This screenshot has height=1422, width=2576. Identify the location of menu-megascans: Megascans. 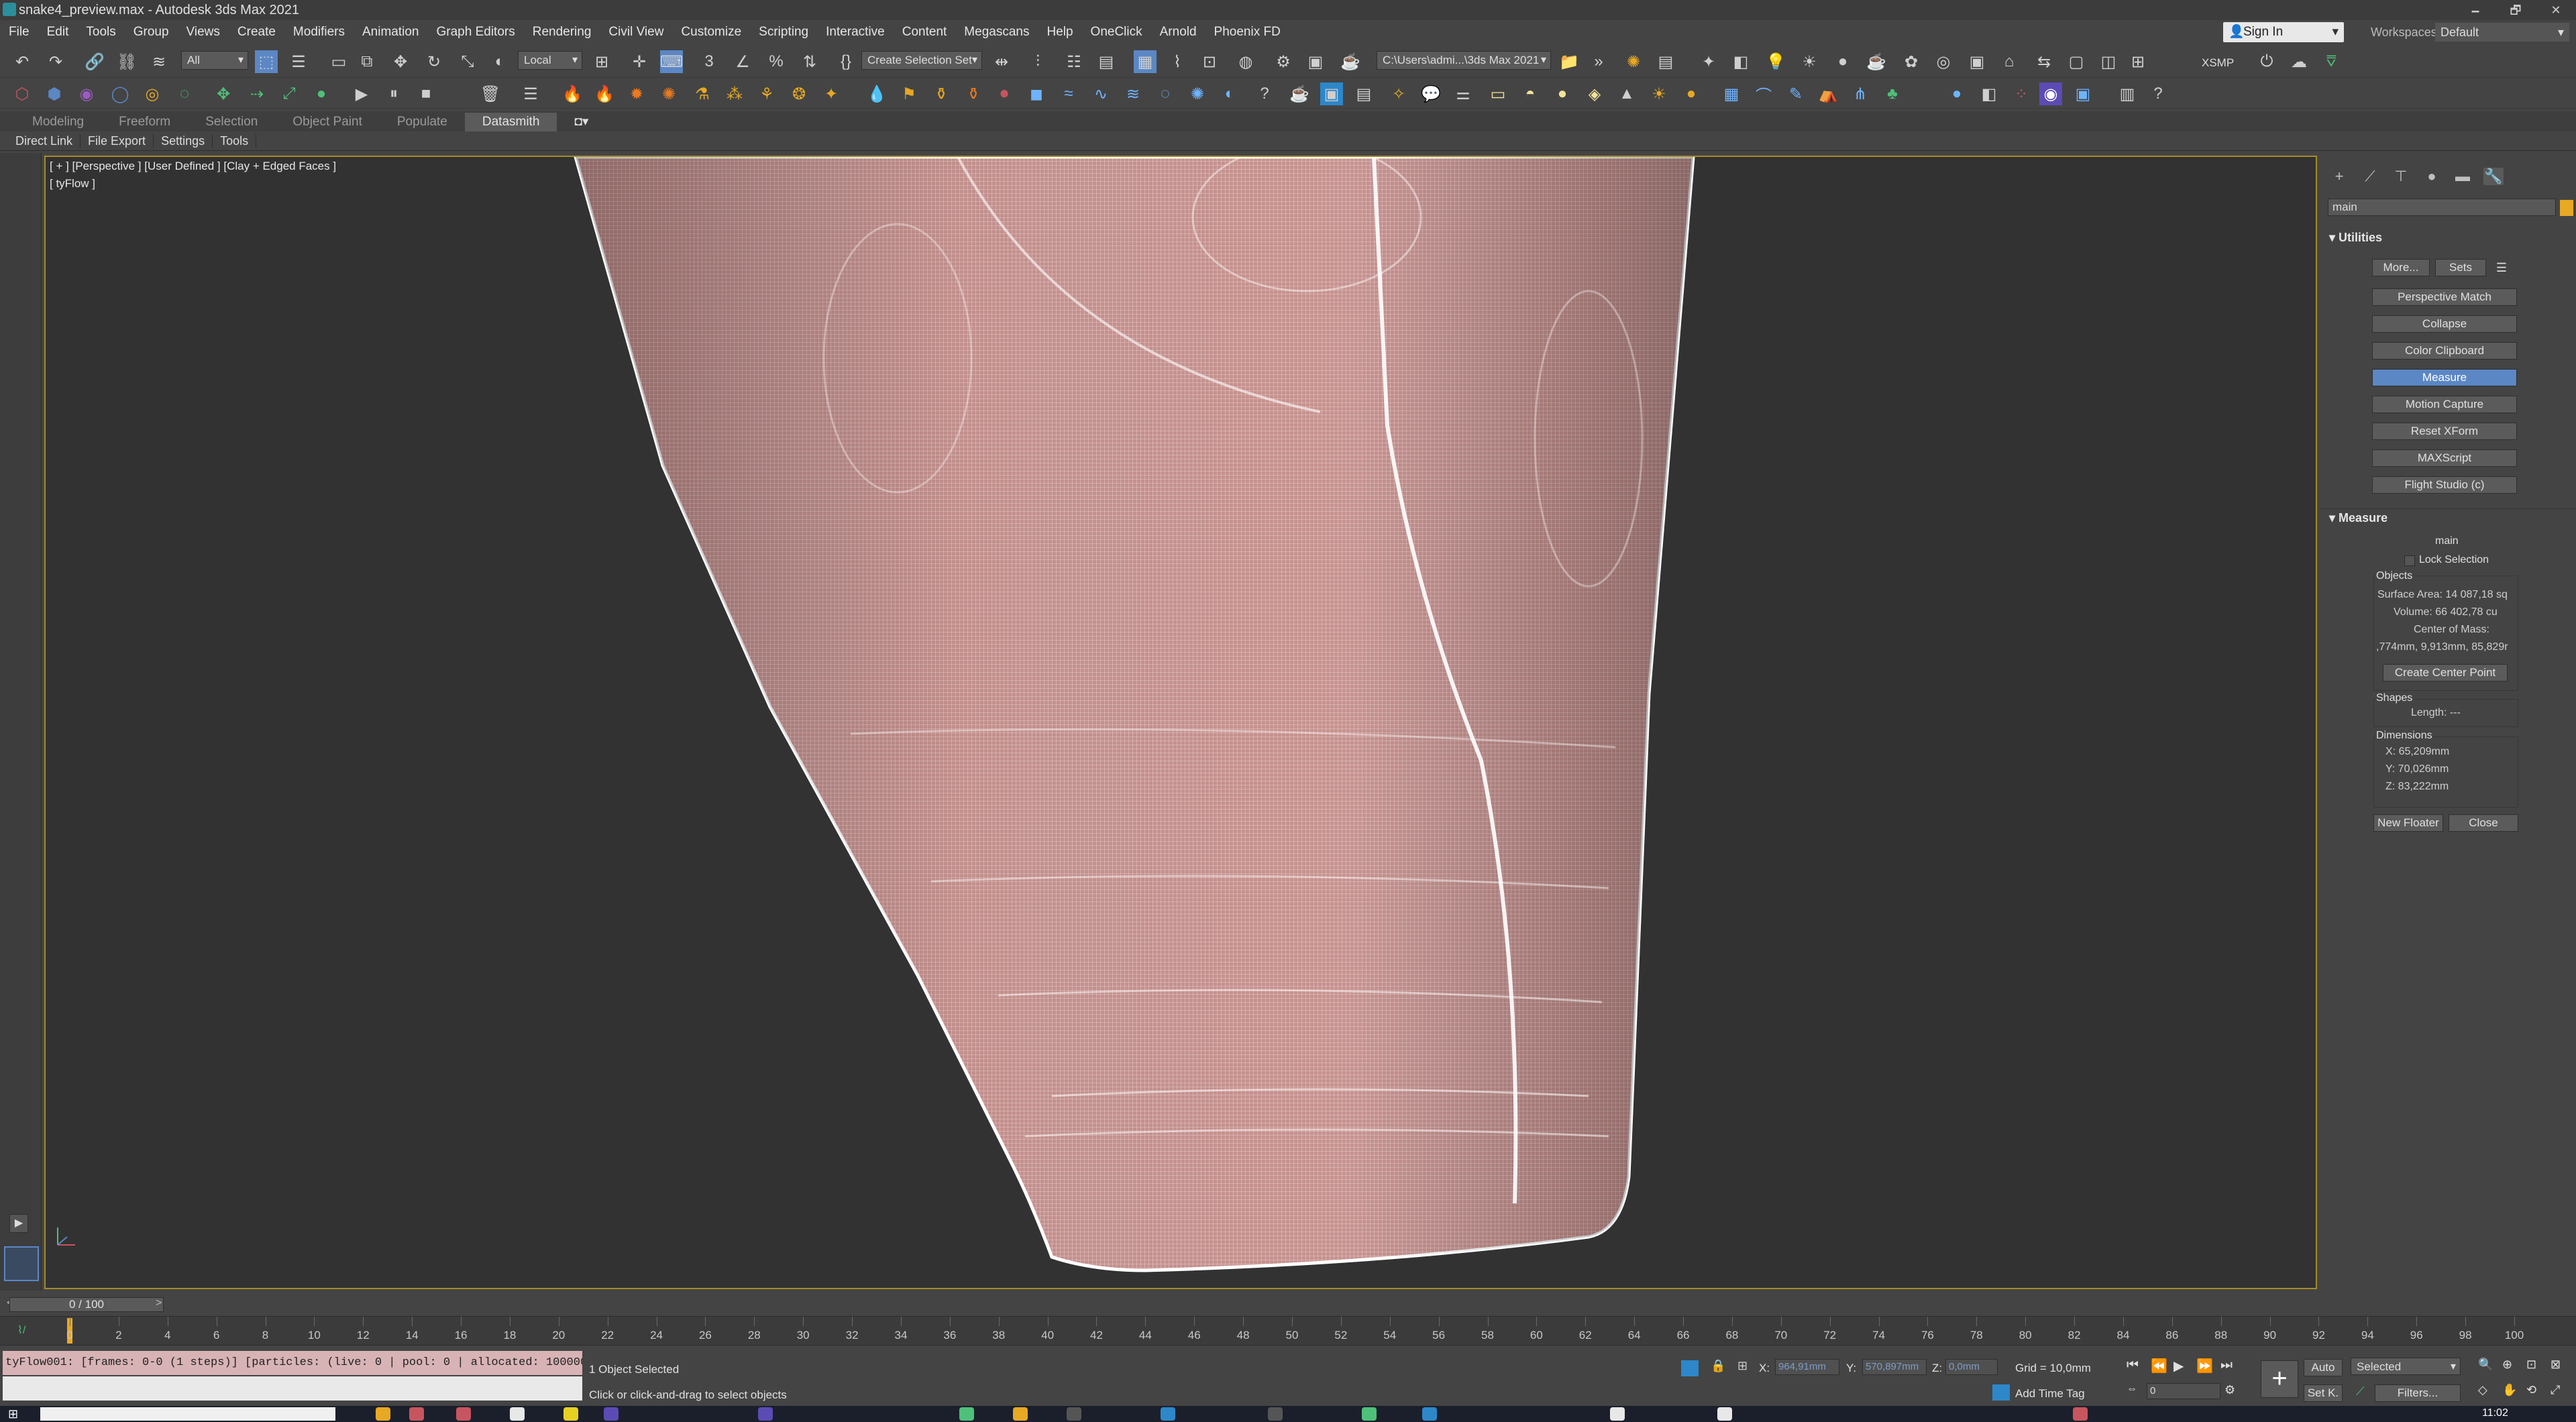
(996, 32).